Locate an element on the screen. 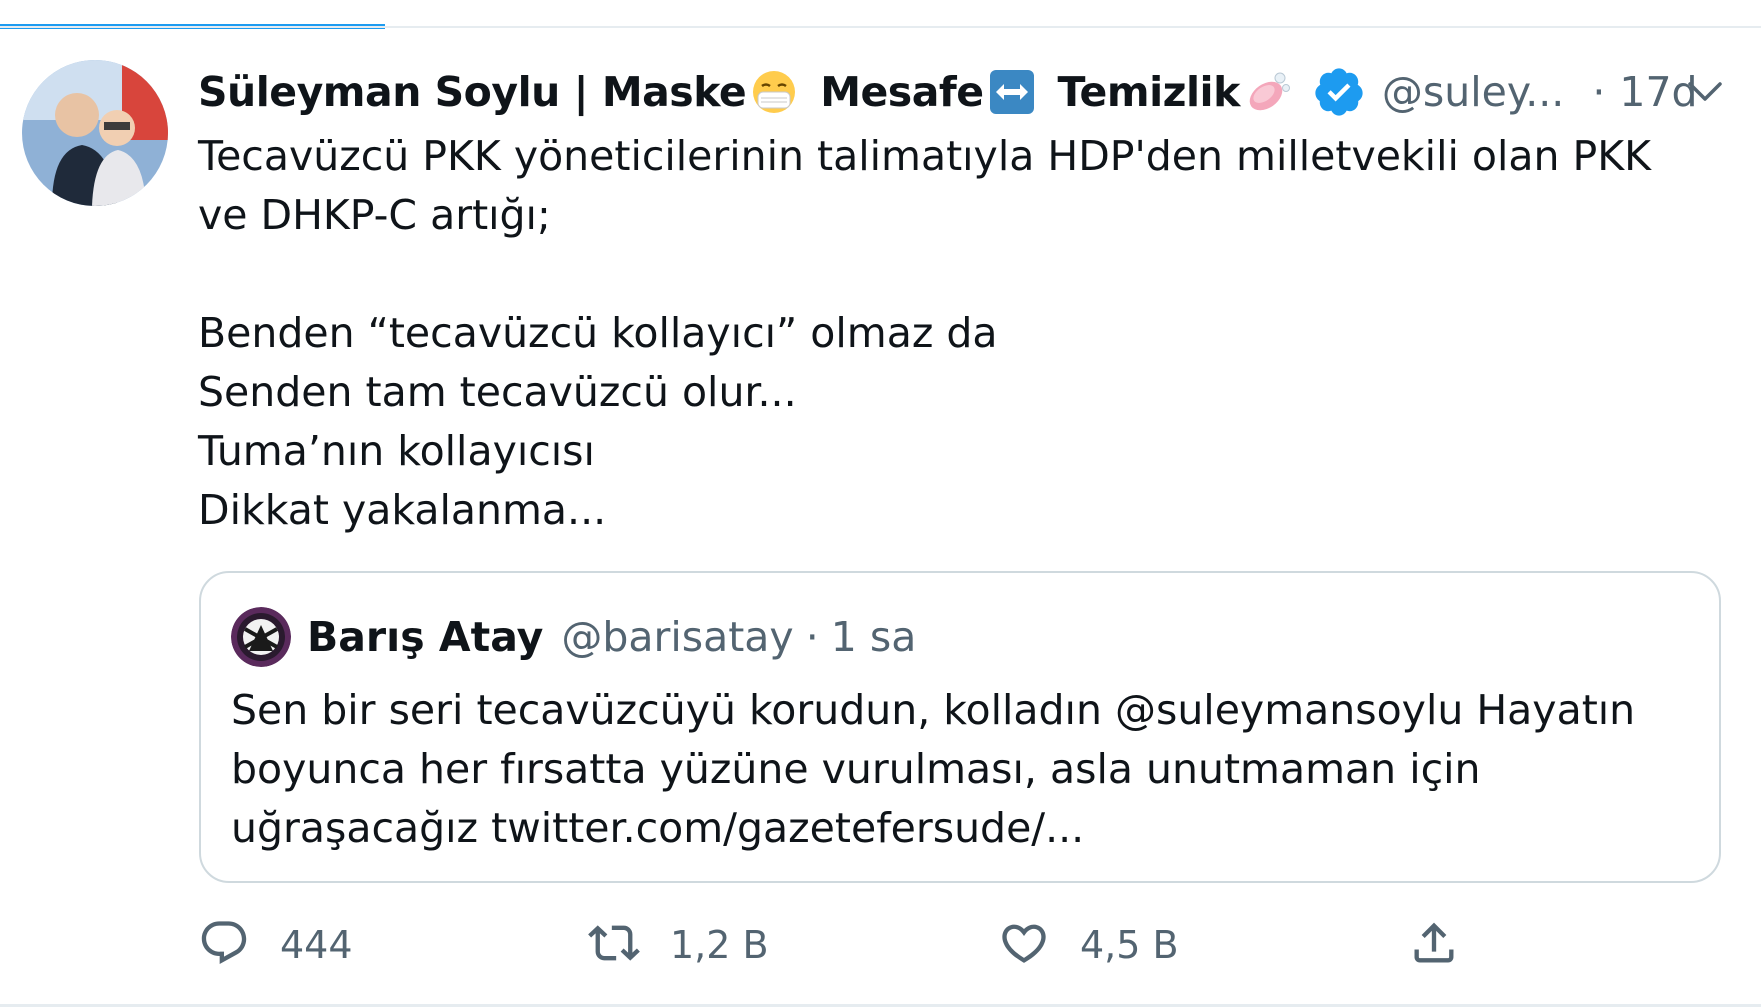  share-icon is located at coordinates (1434, 945).